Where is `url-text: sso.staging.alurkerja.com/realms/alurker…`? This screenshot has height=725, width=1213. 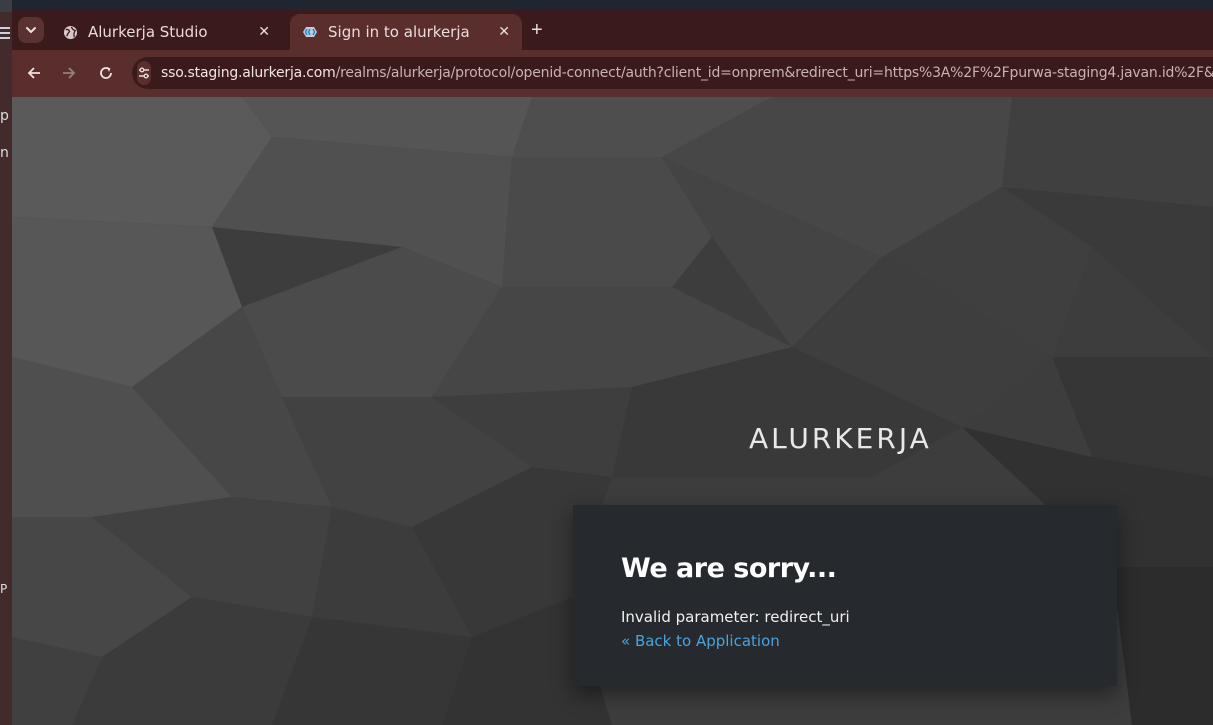 url-text: sso.staging.alurkerja.com/realms/alurker… is located at coordinates (687, 73).